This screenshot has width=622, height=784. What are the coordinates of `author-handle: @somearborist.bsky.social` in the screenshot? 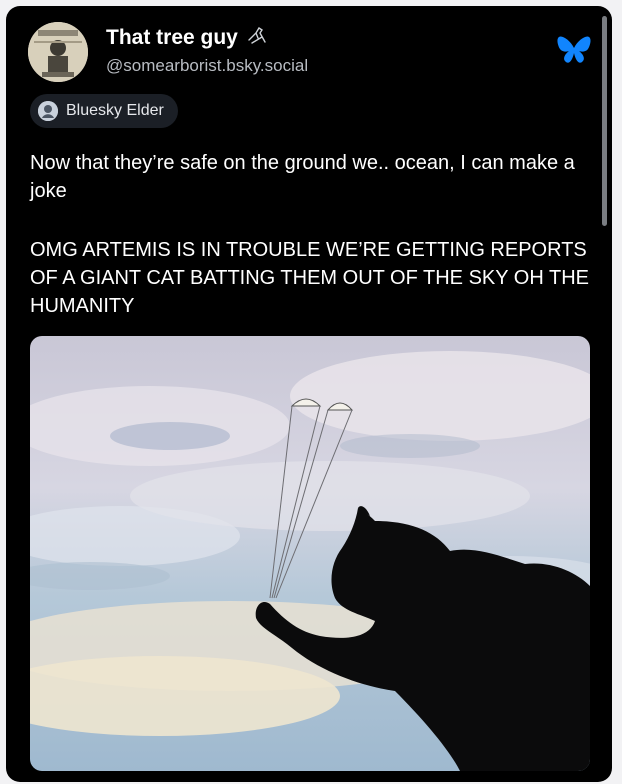 It's located at (207, 66).